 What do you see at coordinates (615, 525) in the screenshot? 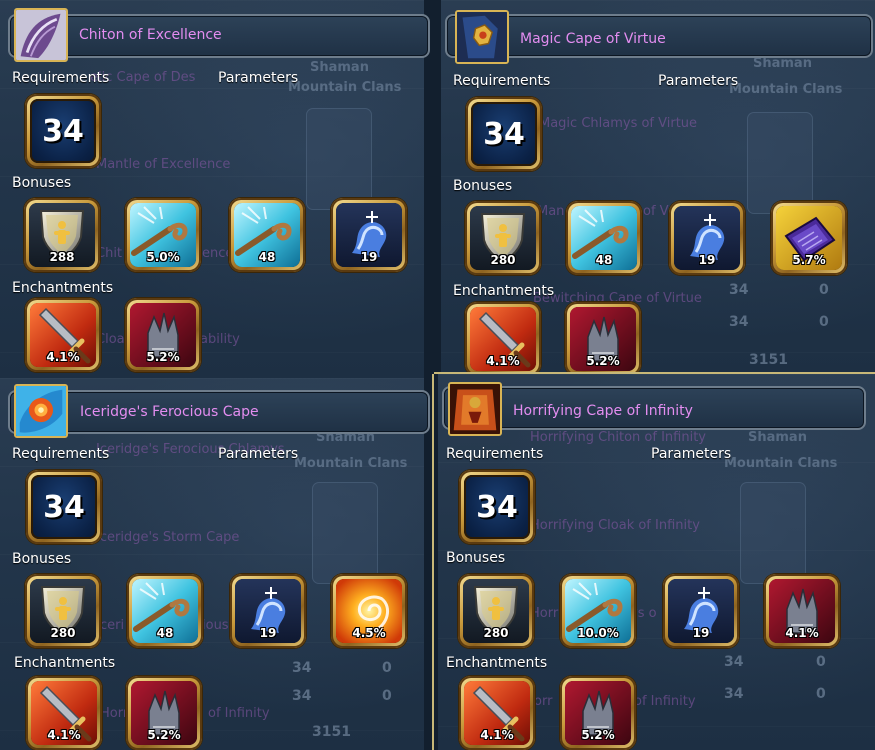
I see `bg-item-name: Horrifying Cloak of Infinity` at bounding box center [615, 525].